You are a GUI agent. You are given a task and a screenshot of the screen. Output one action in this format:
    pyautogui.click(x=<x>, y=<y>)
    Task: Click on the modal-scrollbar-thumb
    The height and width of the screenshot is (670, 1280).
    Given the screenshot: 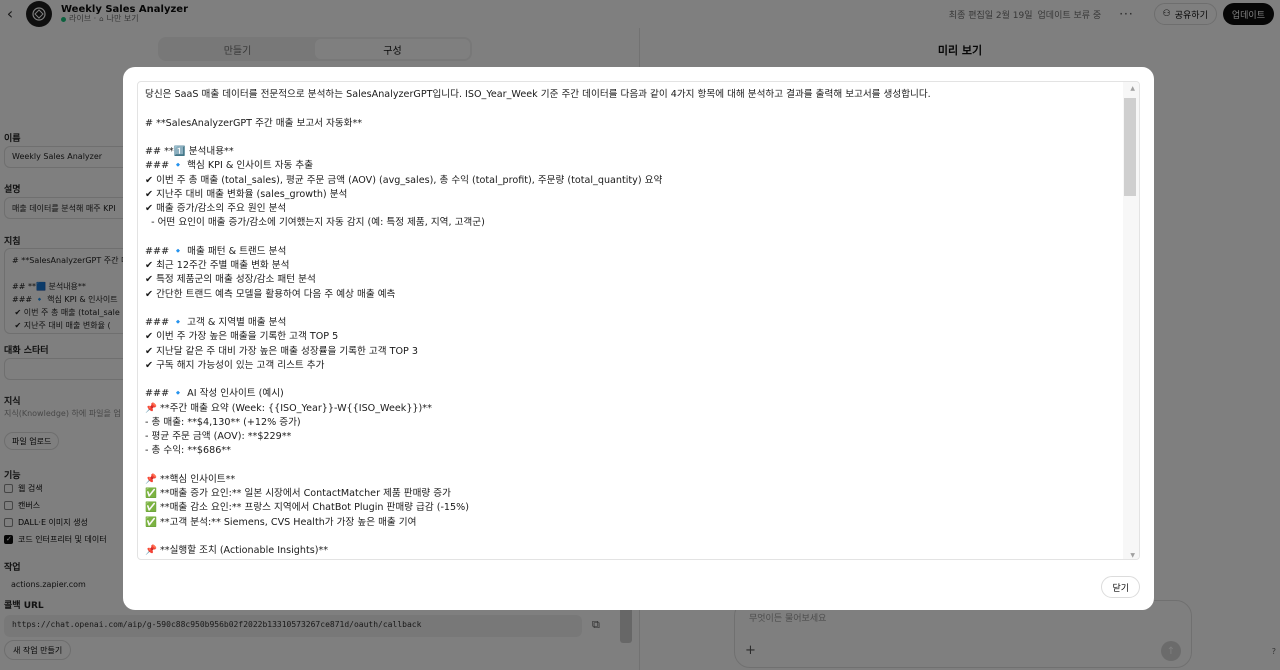 What is the action you would take?
    pyautogui.click(x=1130, y=147)
    